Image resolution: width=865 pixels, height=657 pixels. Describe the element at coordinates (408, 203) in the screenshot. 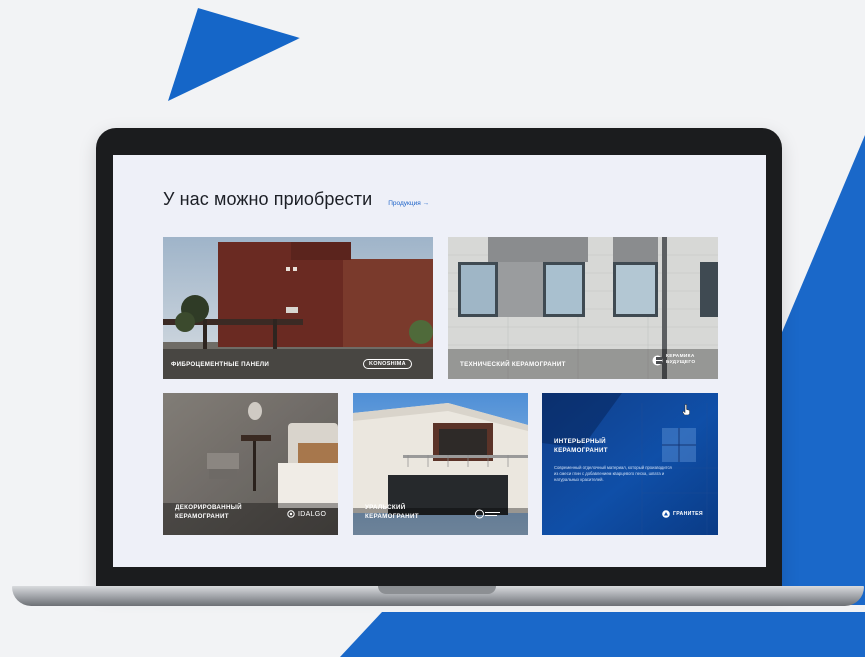

I see `products-link: Продукция →` at that location.